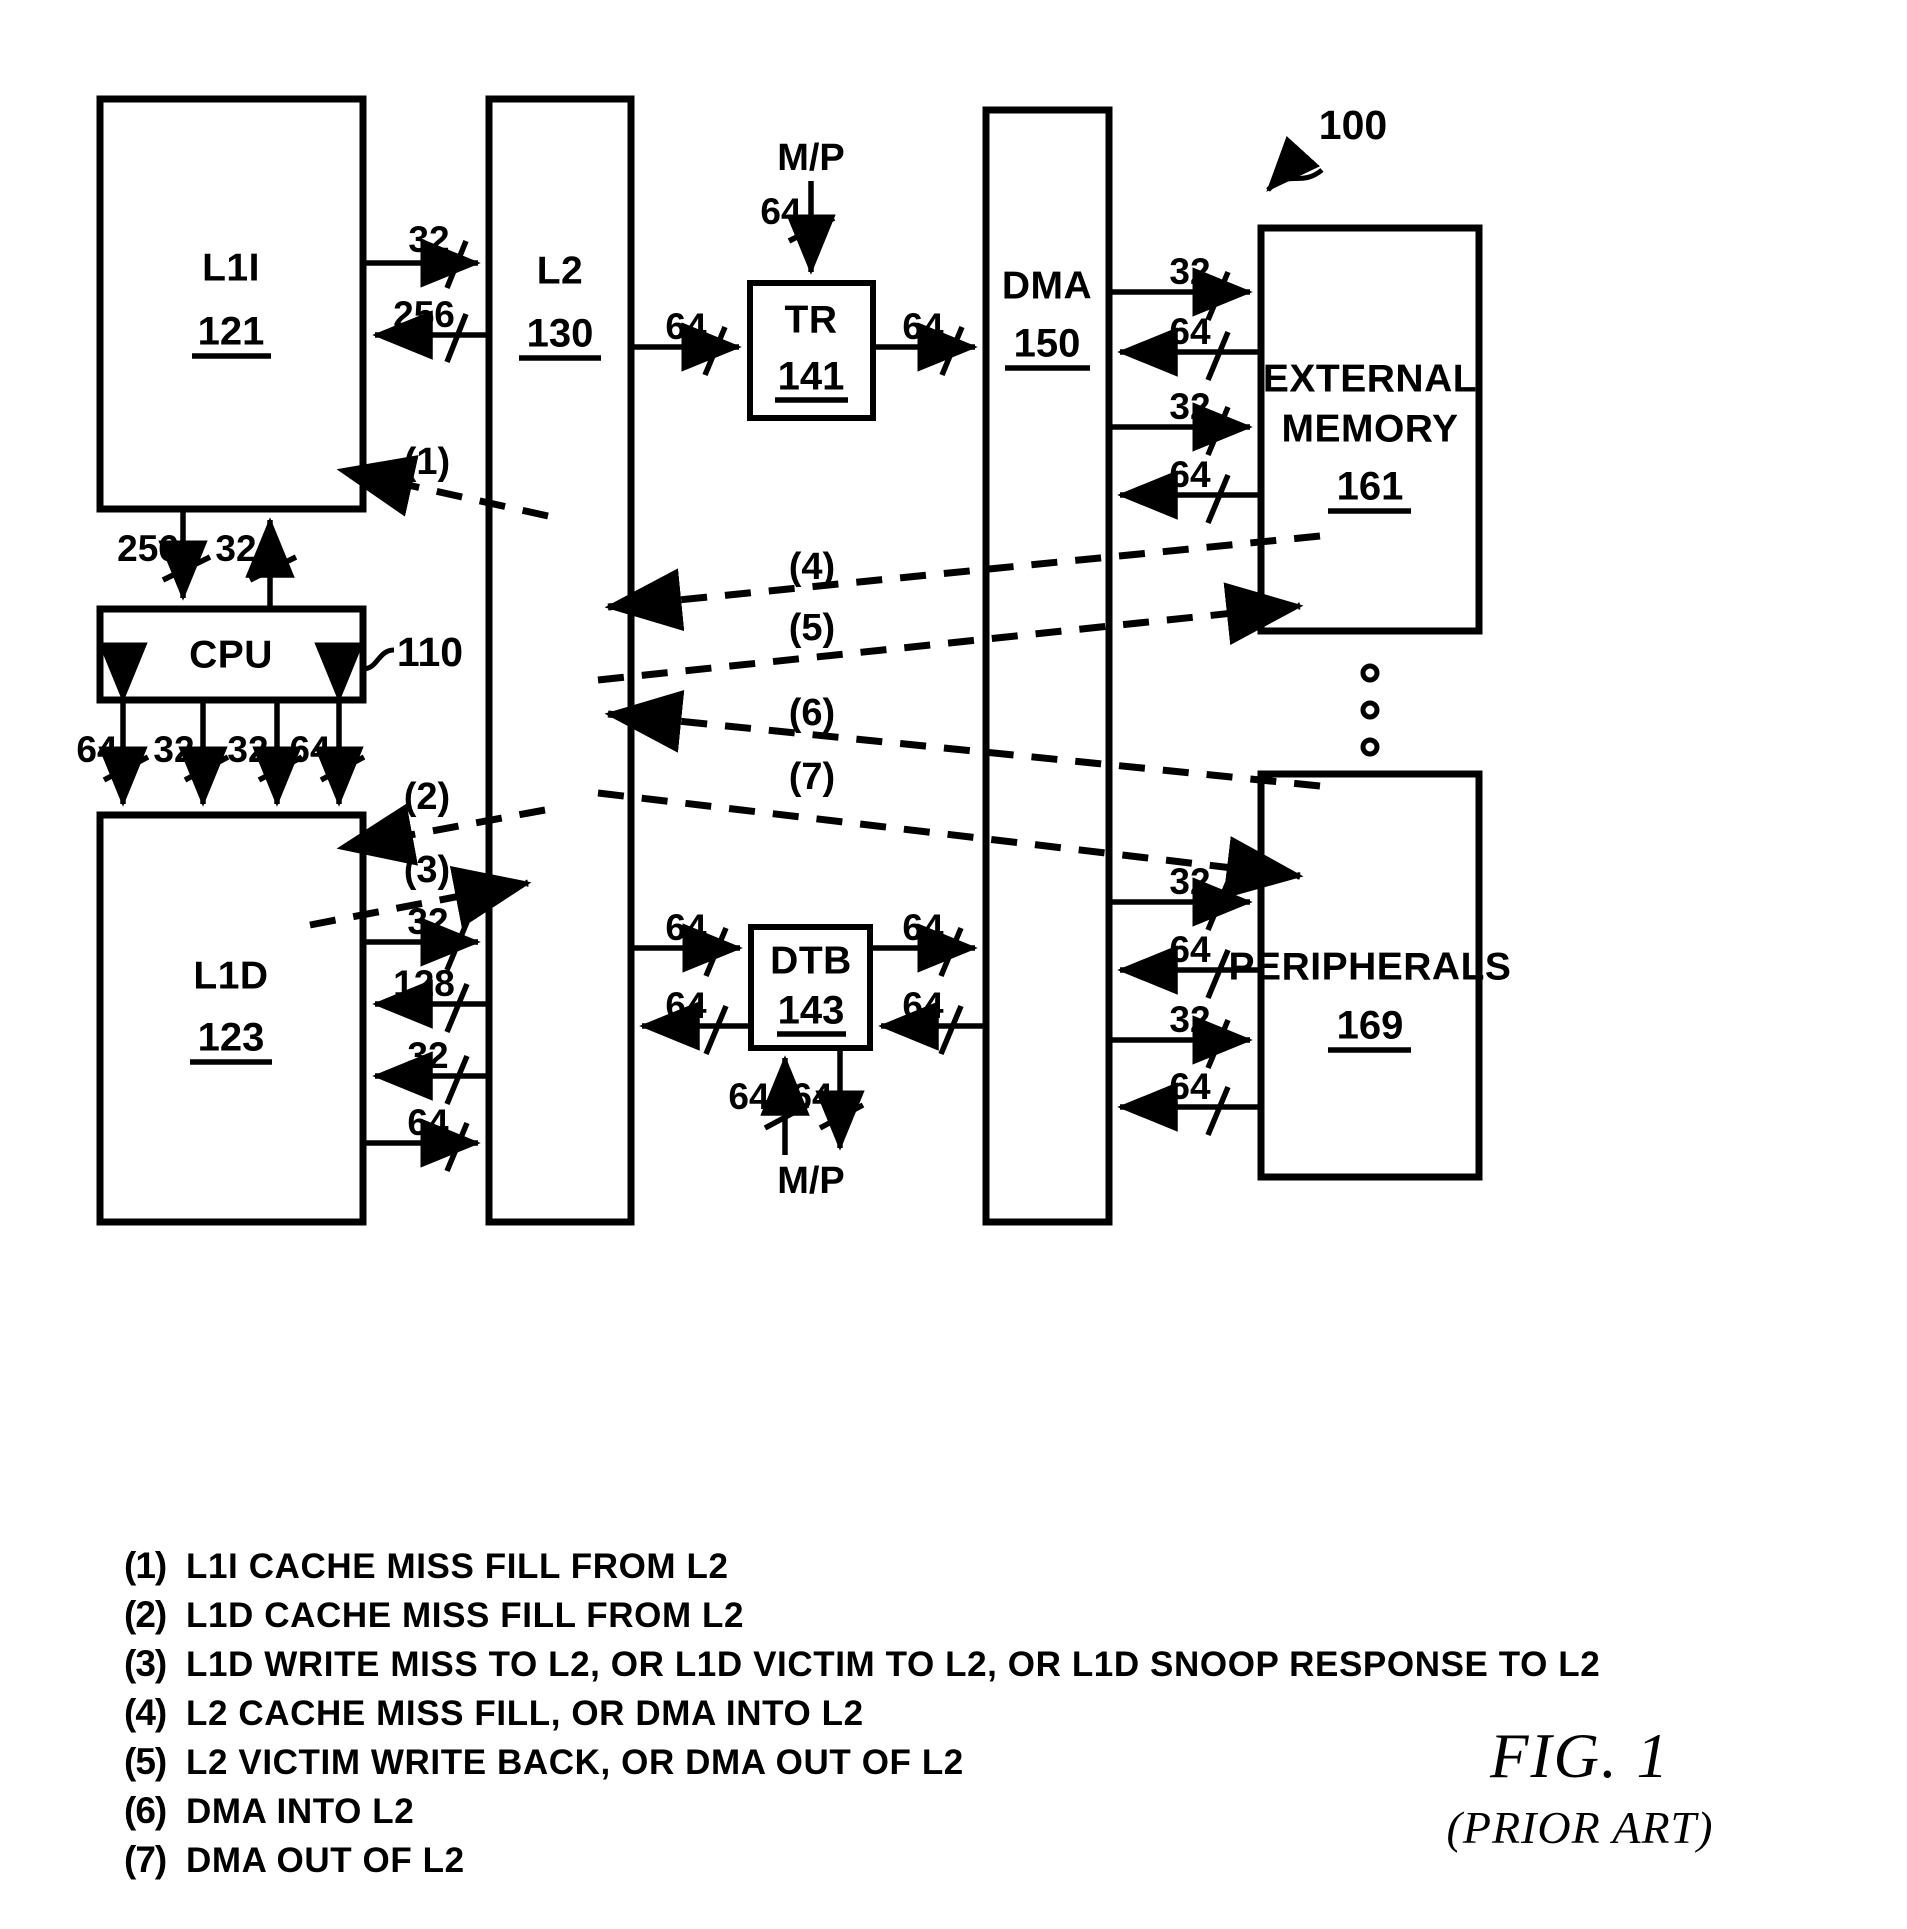 This screenshot has width=1907, height=1929. What do you see at coordinates (457, 1566) in the screenshot?
I see `legend-text-1: L1I CACHE MISS FILL FROM L2` at bounding box center [457, 1566].